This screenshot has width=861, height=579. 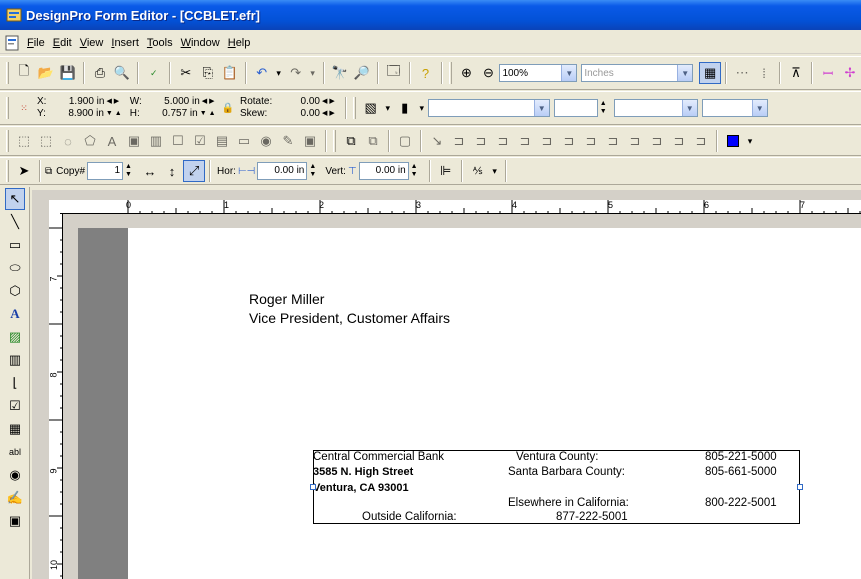 I want to click on textbox-tool-icon: abl, so click(x=15, y=452).